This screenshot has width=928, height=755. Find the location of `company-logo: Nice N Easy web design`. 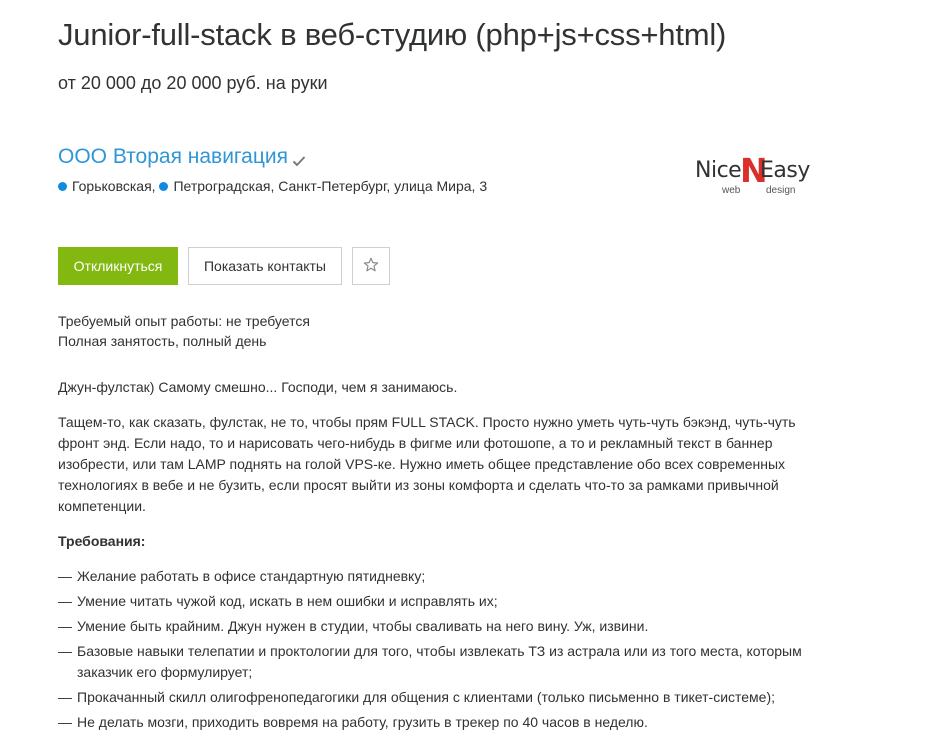

company-logo: Nice N Easy web design is located at coordinates (753, 177).